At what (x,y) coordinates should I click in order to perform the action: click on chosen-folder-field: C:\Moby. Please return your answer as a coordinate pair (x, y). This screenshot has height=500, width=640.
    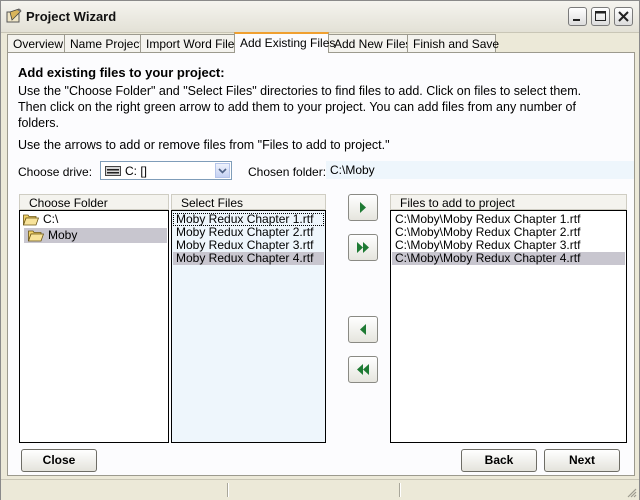
    Looking at the image, I should click on (480, 170).